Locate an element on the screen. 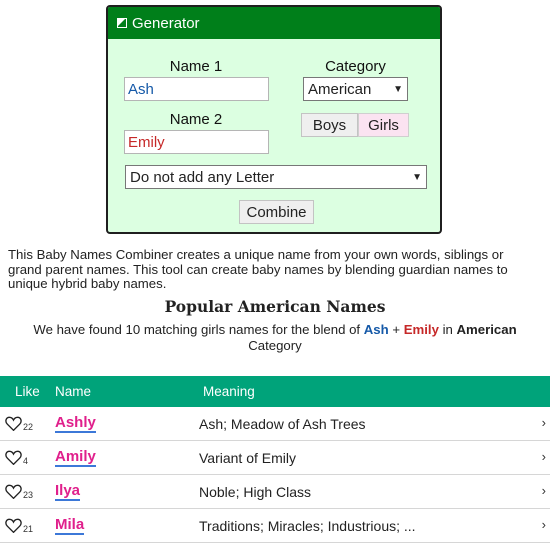  category-select: American ▼ is located at coordinates (355, 89).